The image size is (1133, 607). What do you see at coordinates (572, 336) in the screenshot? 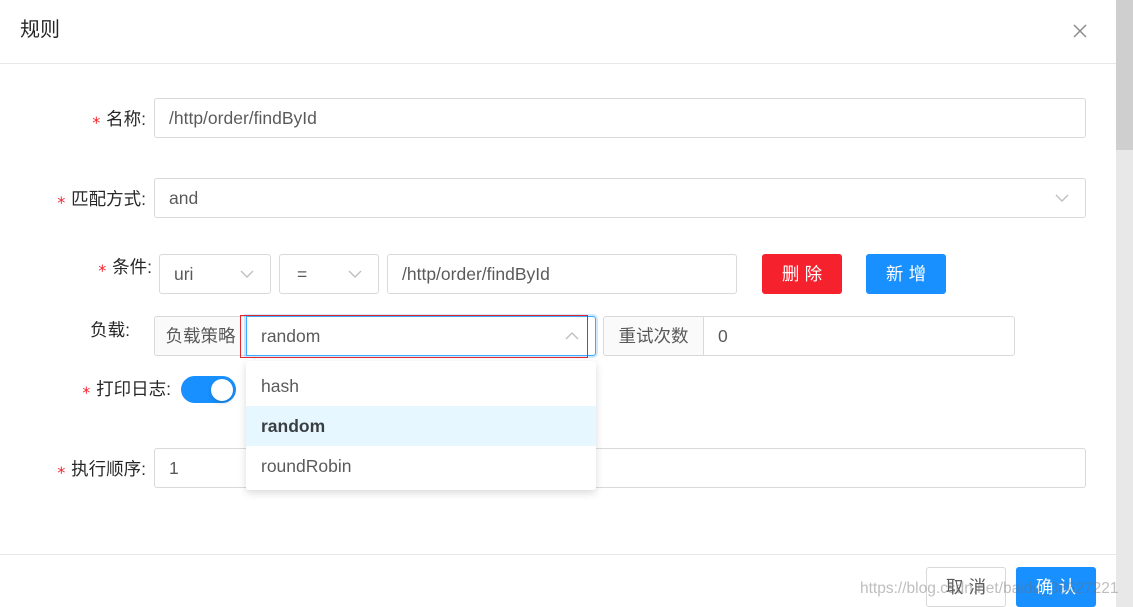
I see `chevron-up-icon` at bounding box center [572, 336].